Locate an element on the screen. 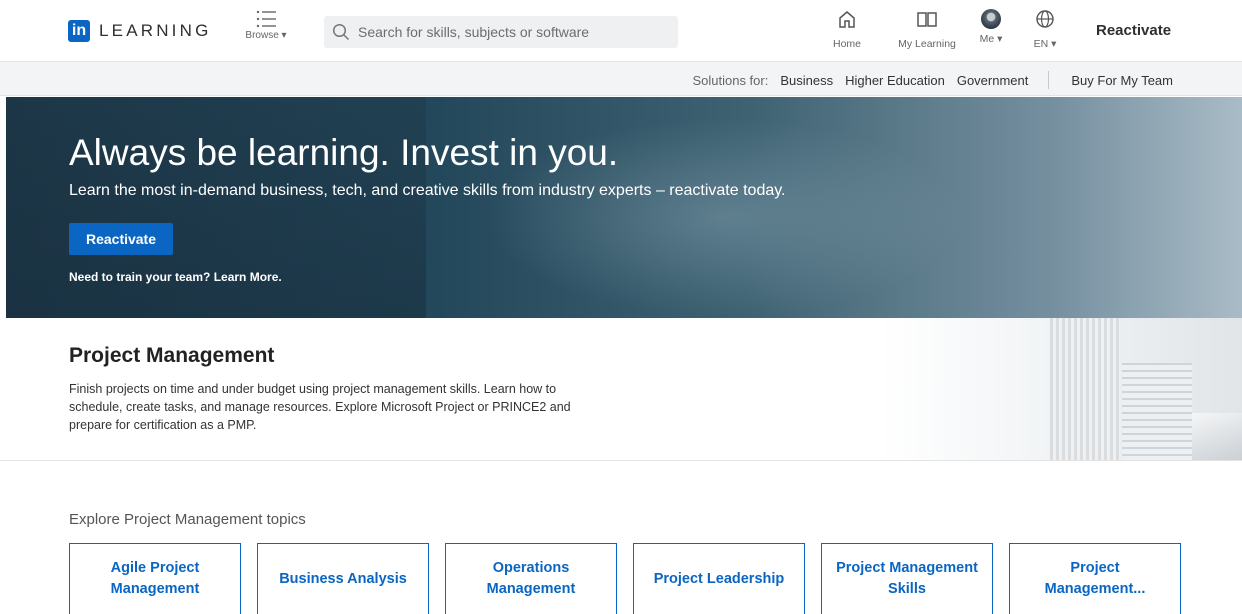  solutions-link-government: Government is located at coordinates (993, 80).